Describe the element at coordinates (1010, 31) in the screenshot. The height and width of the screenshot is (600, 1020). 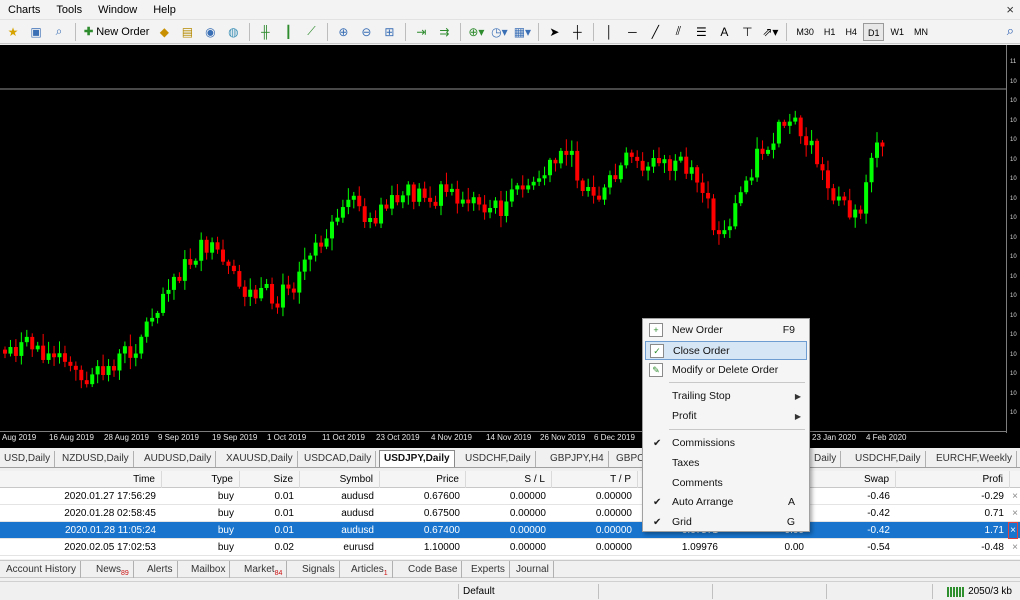
I see `search-icon: ⌕` at that location.